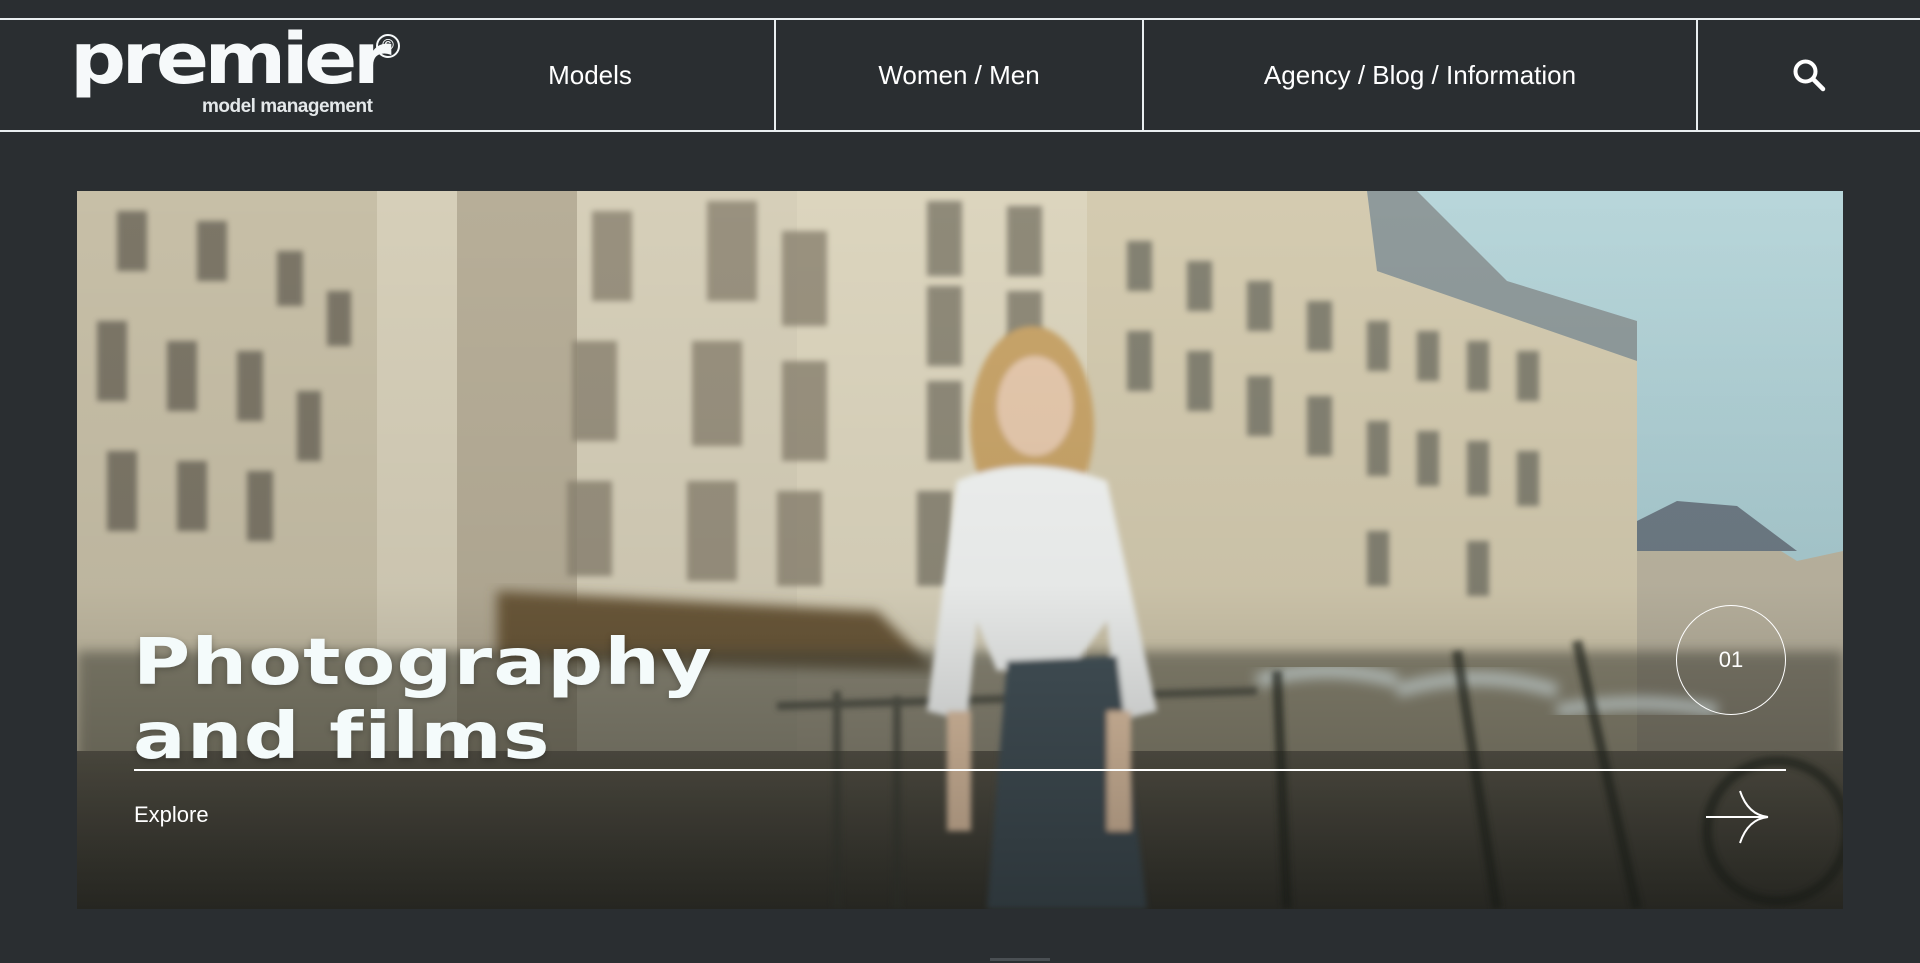 Image resolution: width=1920 pixels, height=963 pixels. What do you see at coordinates (960, 770) in the screenshot?
I see `hero-divider` at bounding box center [960, 770].